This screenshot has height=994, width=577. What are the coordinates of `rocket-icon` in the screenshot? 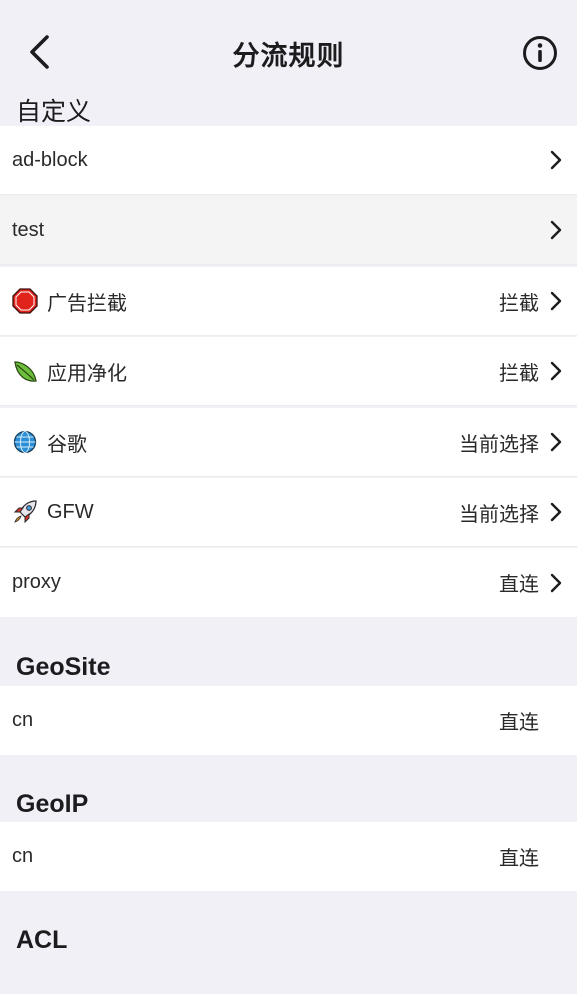 It's located at (25, 512).